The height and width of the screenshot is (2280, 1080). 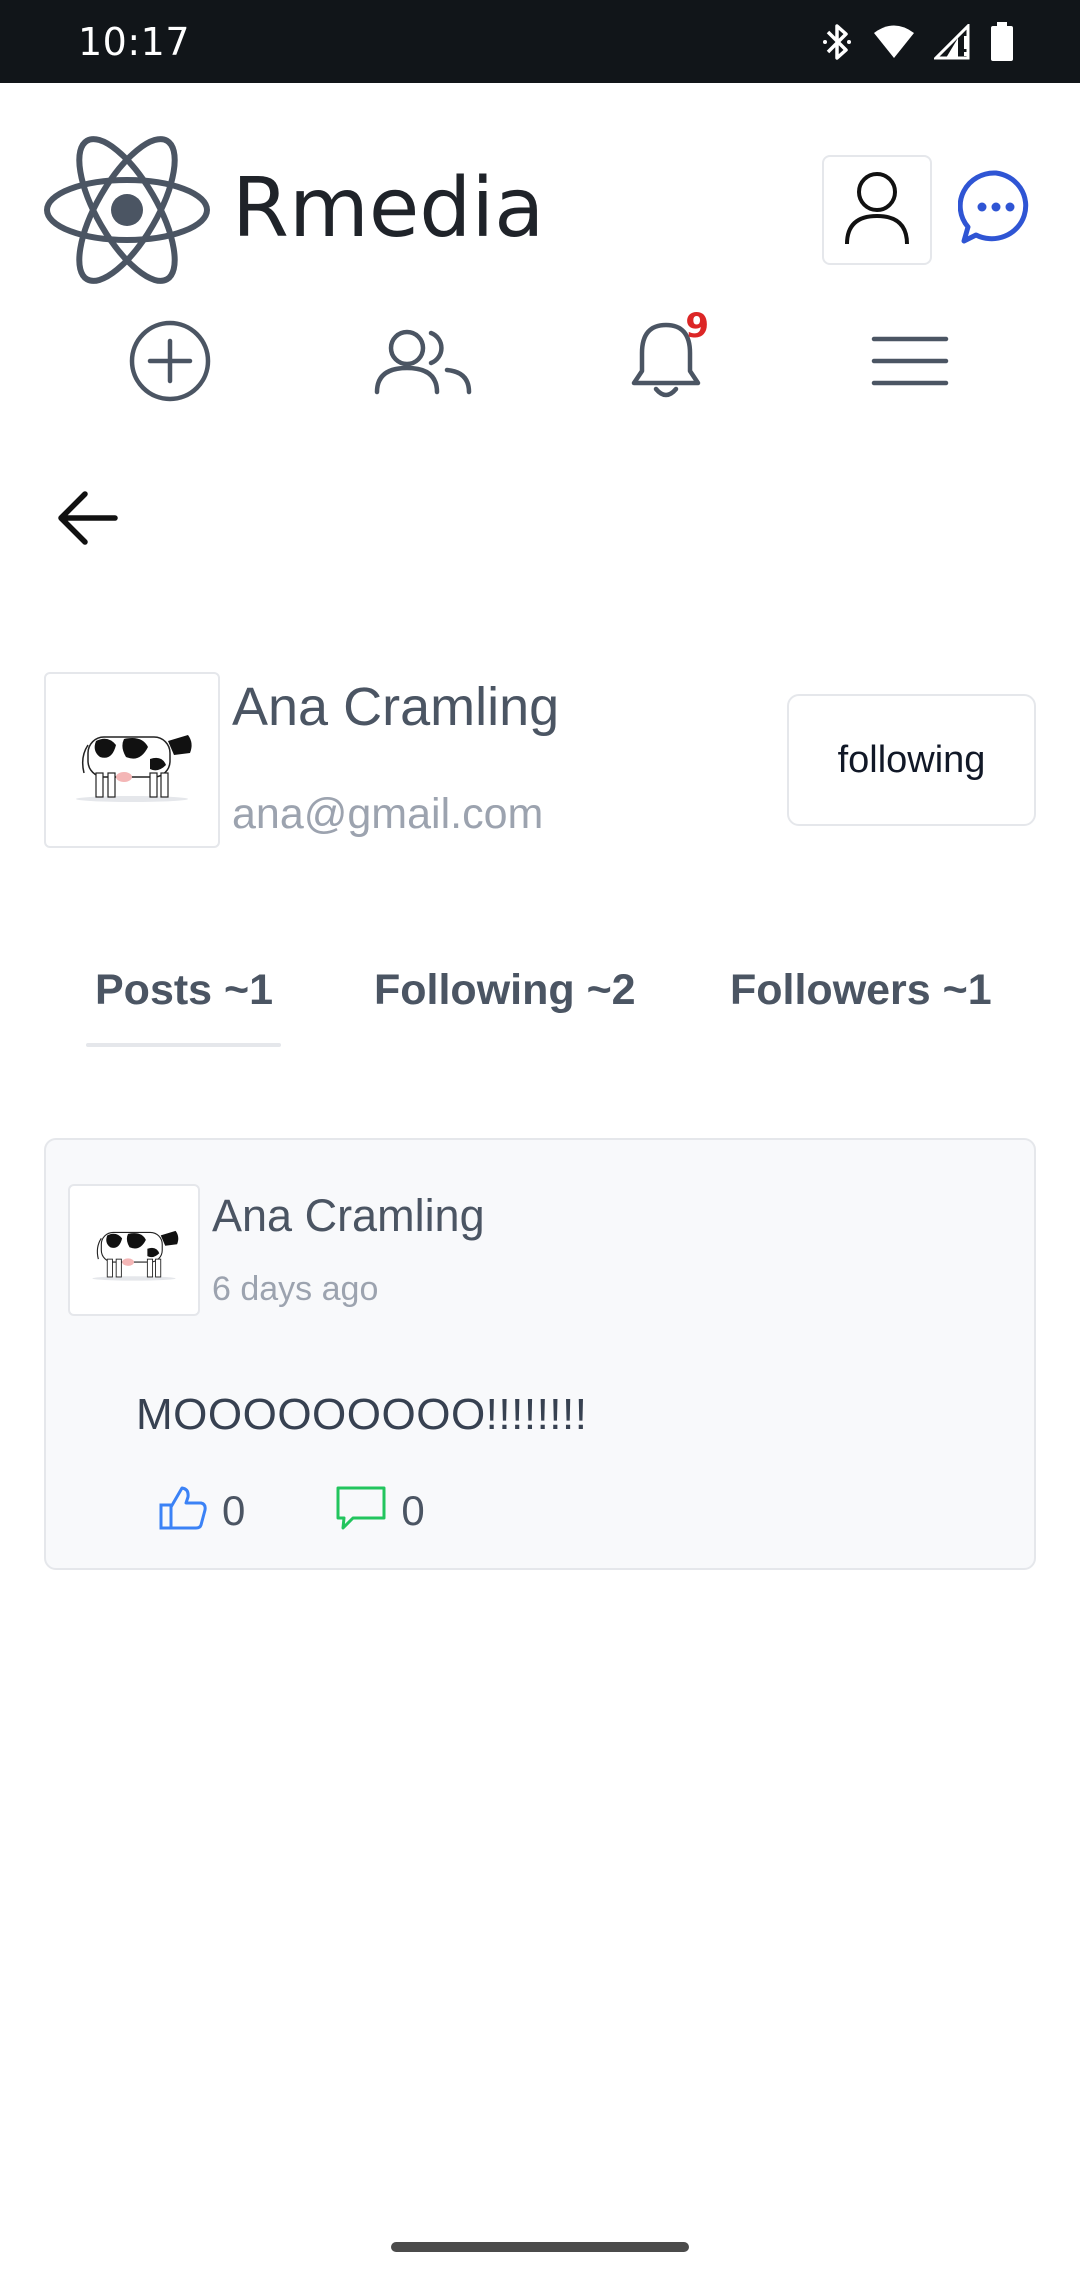 I want to click on following-button: following, so click(x=911, y=760).